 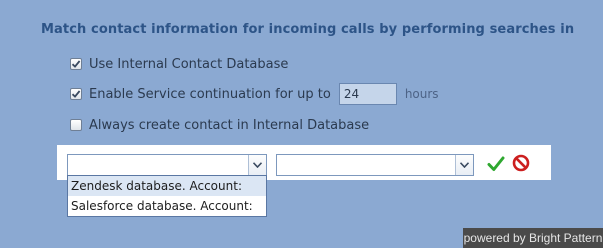 I want to click on checkbox-service-continuation, so click(x=76, y=94).